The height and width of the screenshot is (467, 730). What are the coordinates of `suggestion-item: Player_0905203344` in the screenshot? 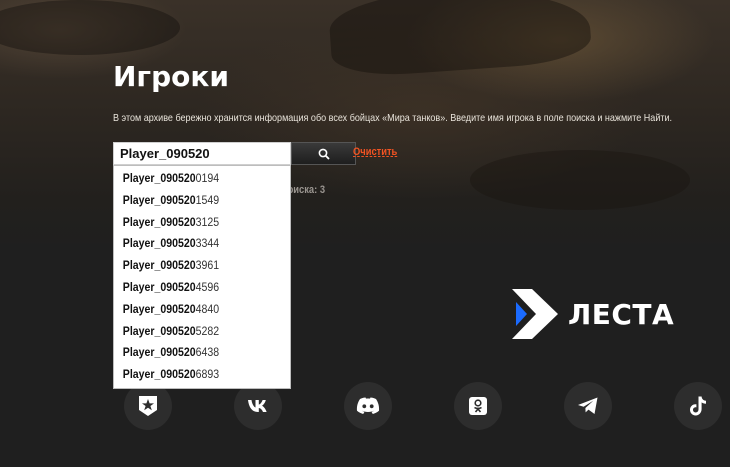 It's located at (191, 244).